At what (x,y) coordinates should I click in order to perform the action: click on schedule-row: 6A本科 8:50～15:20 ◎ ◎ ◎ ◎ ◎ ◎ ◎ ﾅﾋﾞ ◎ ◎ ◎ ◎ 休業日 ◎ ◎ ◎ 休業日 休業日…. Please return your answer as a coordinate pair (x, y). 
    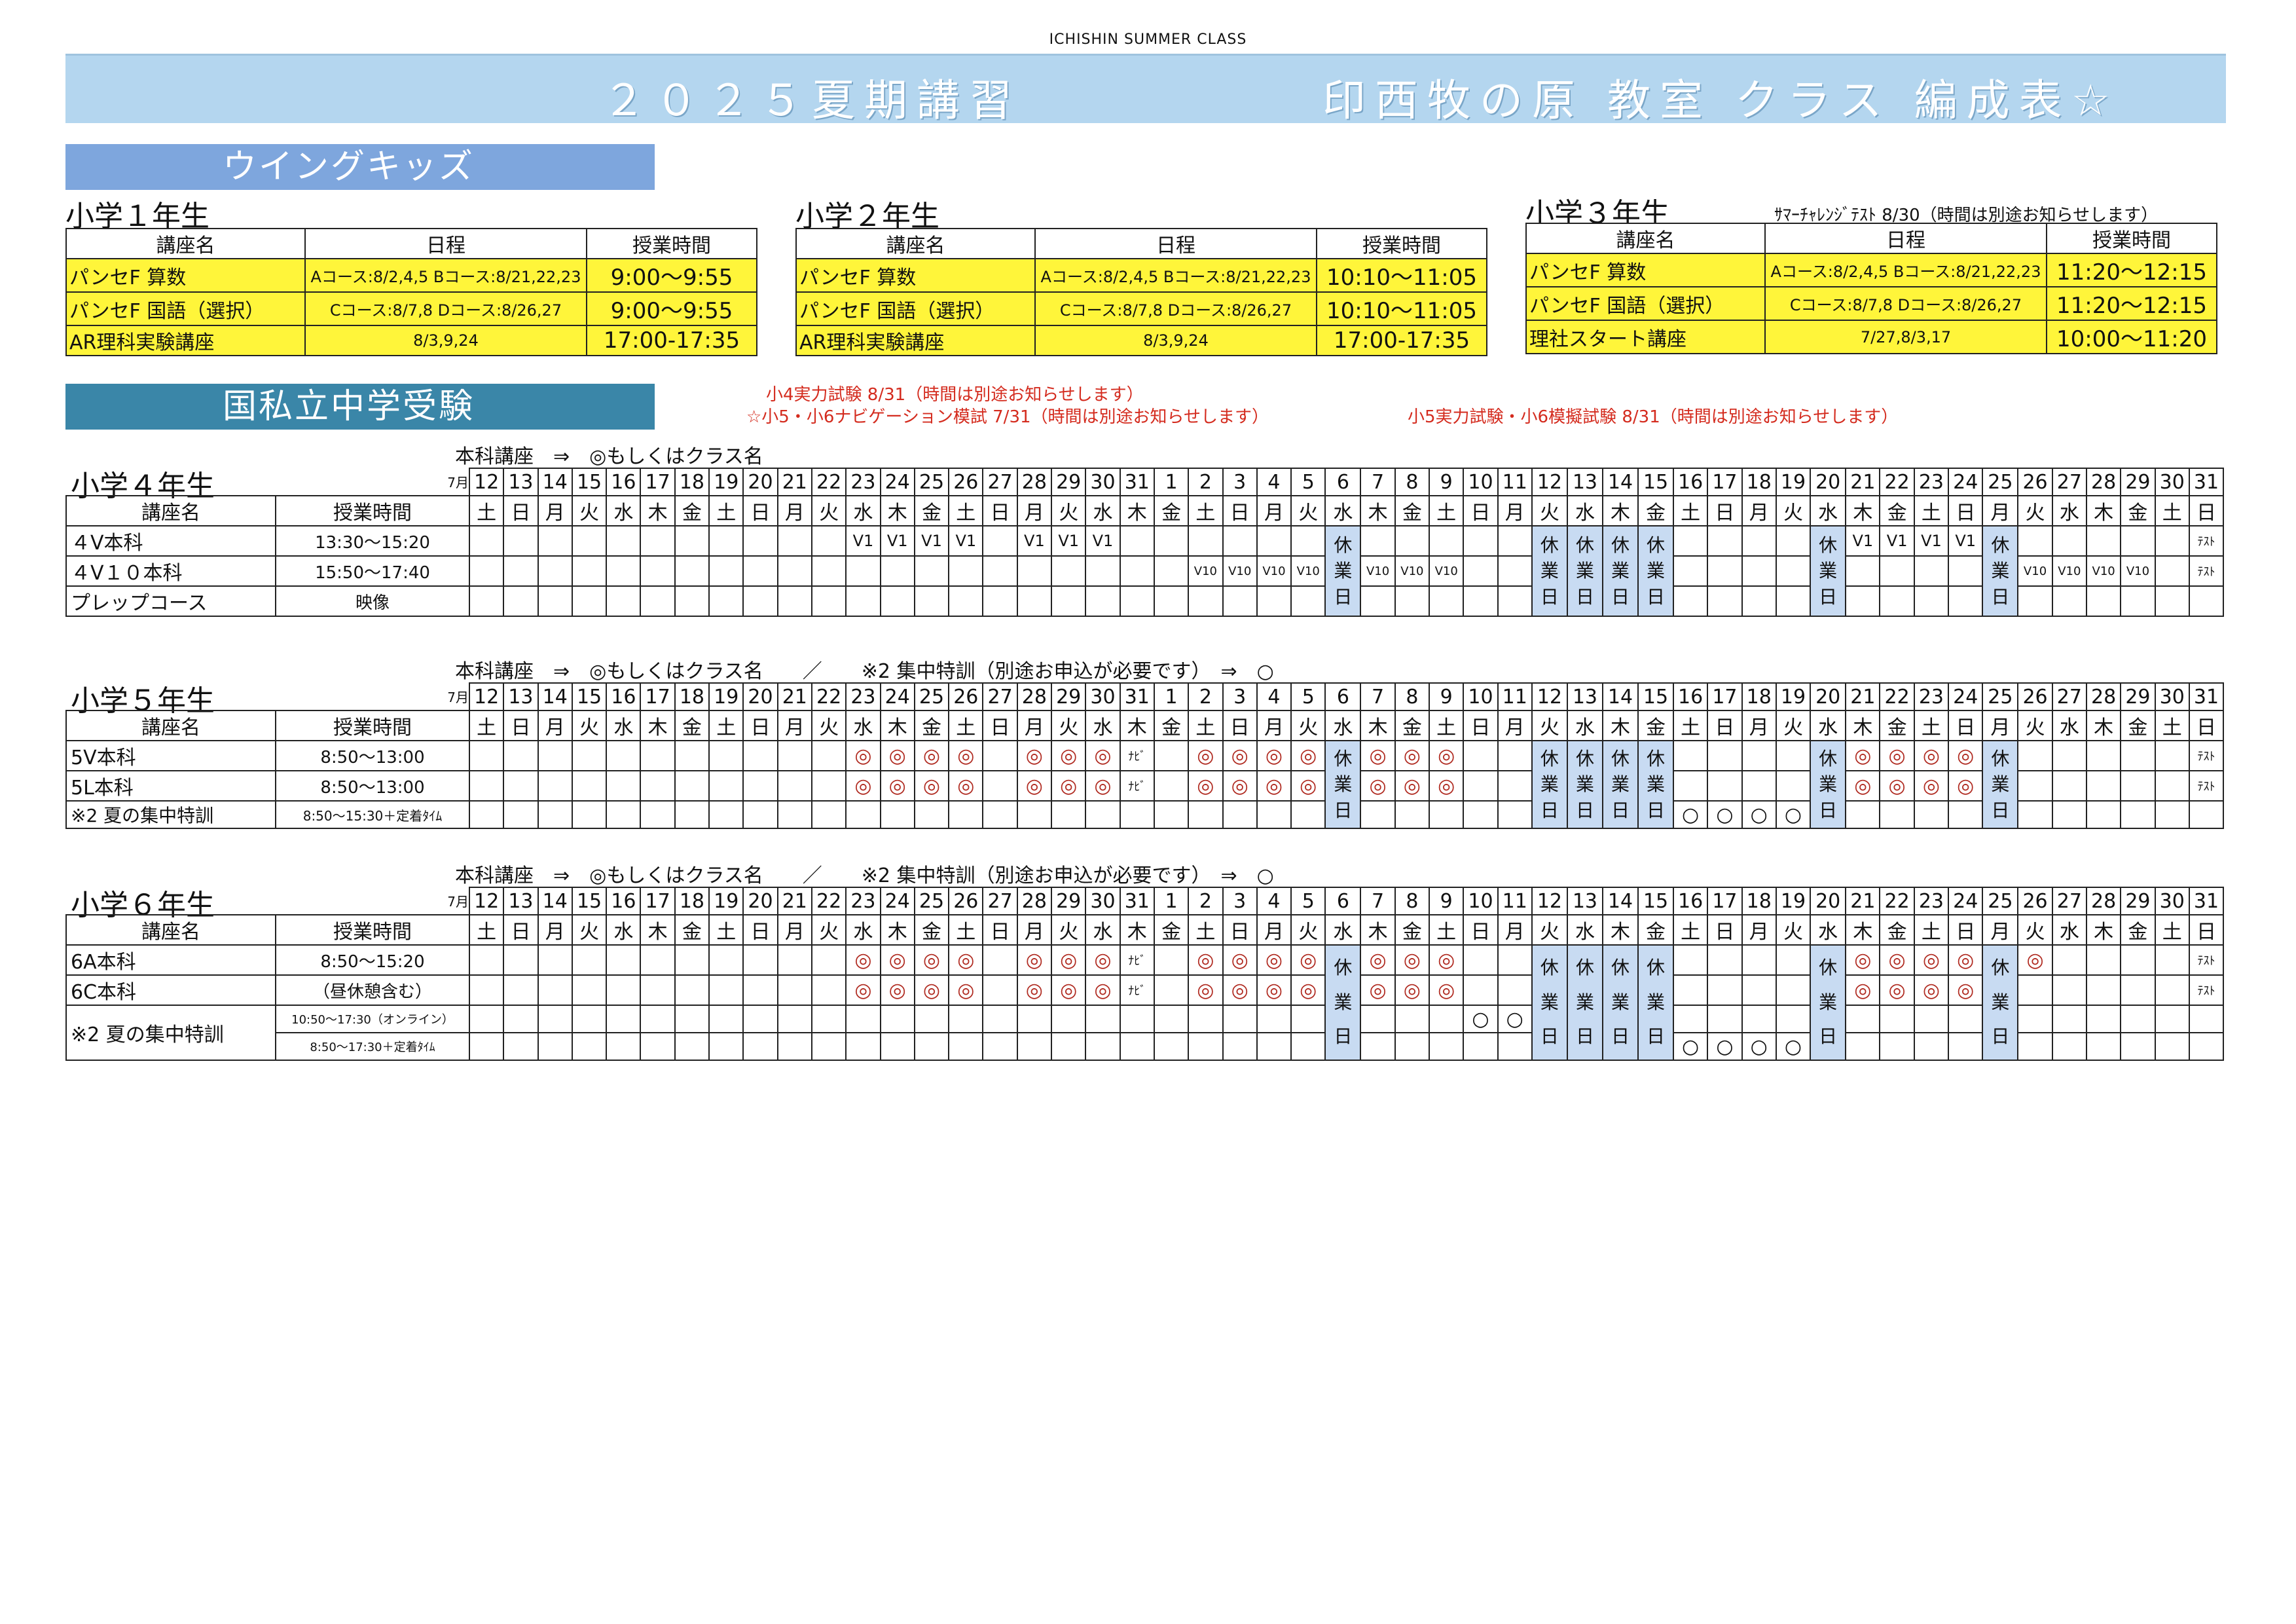
    Looking at the image, I should click on (1145, 1002).